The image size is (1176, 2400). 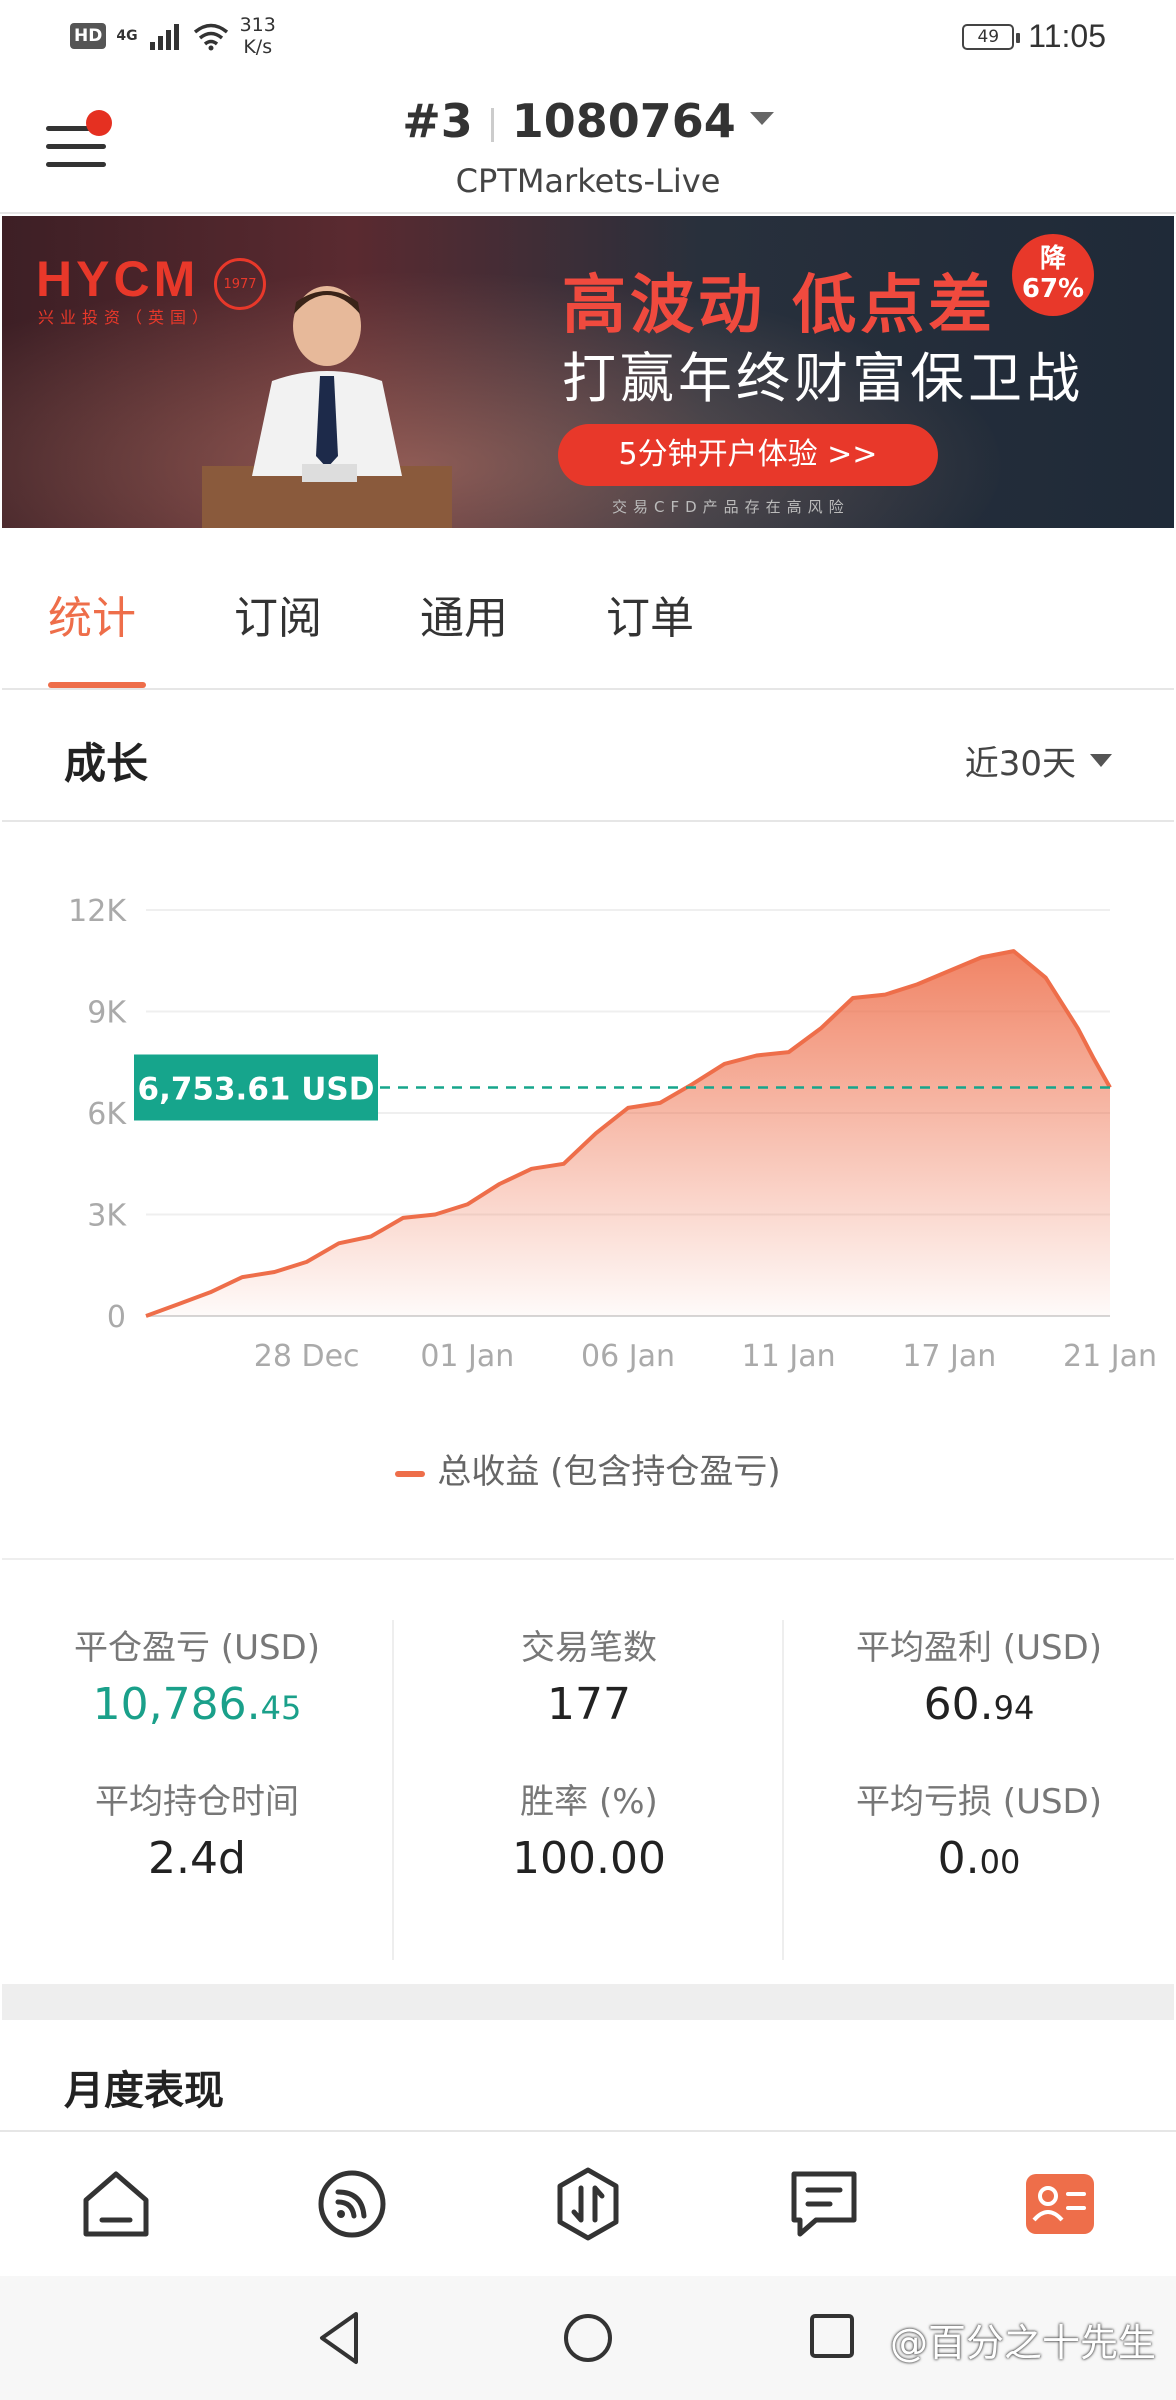 I want to click on banner-logo-sub: 兴业投资（英国）, so click(x=126, y=317).